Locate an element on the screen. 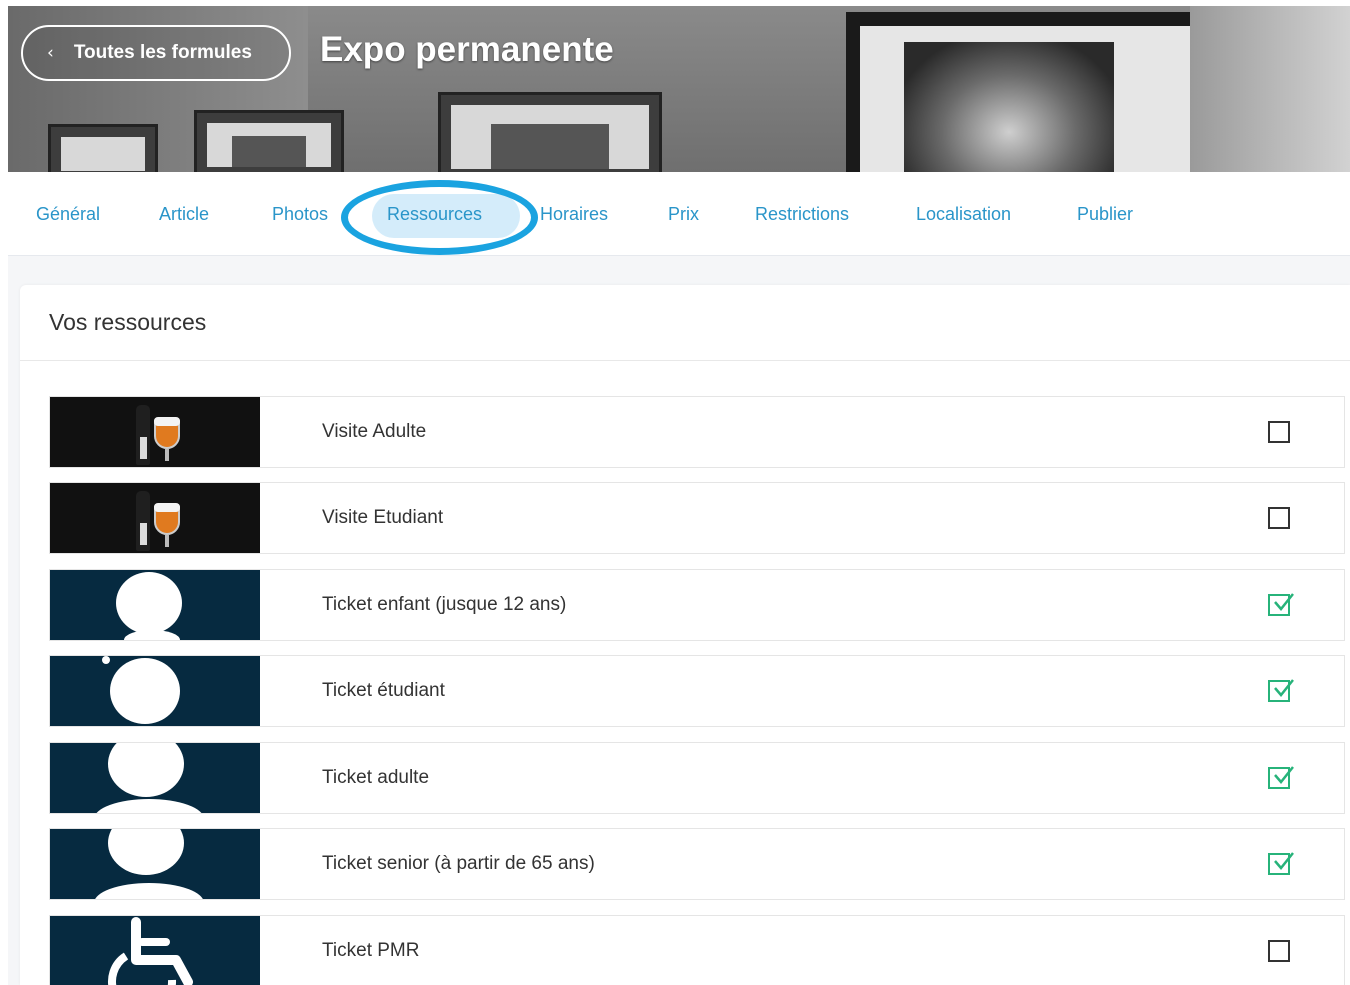  resource-row: Visite Etudiant is located at coordinates (697, 518).